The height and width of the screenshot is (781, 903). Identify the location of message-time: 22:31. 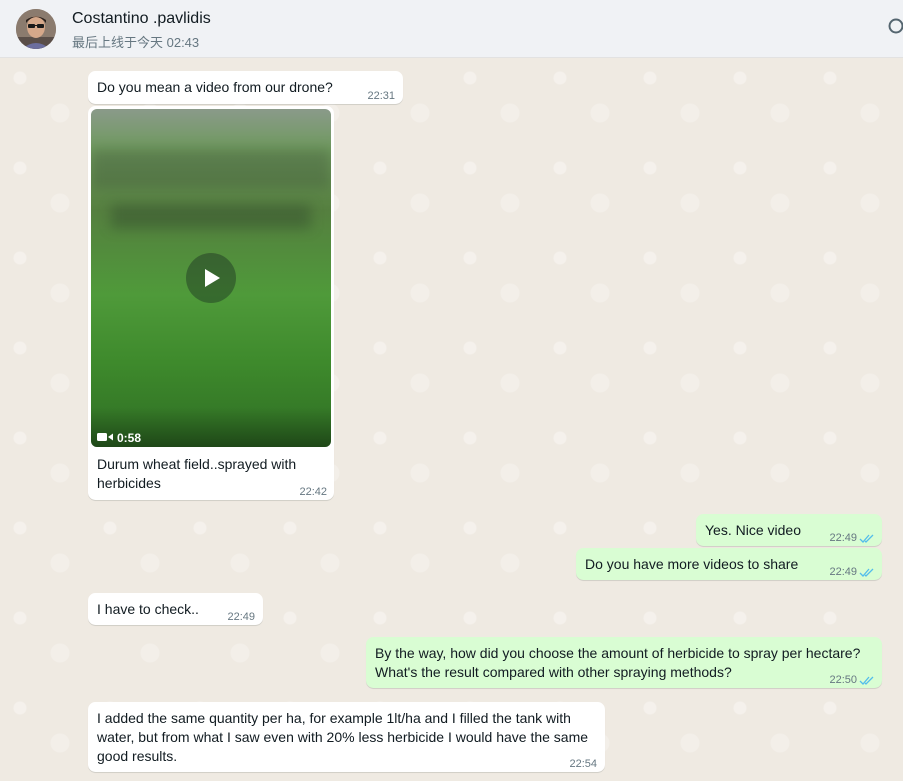
(381, 96).